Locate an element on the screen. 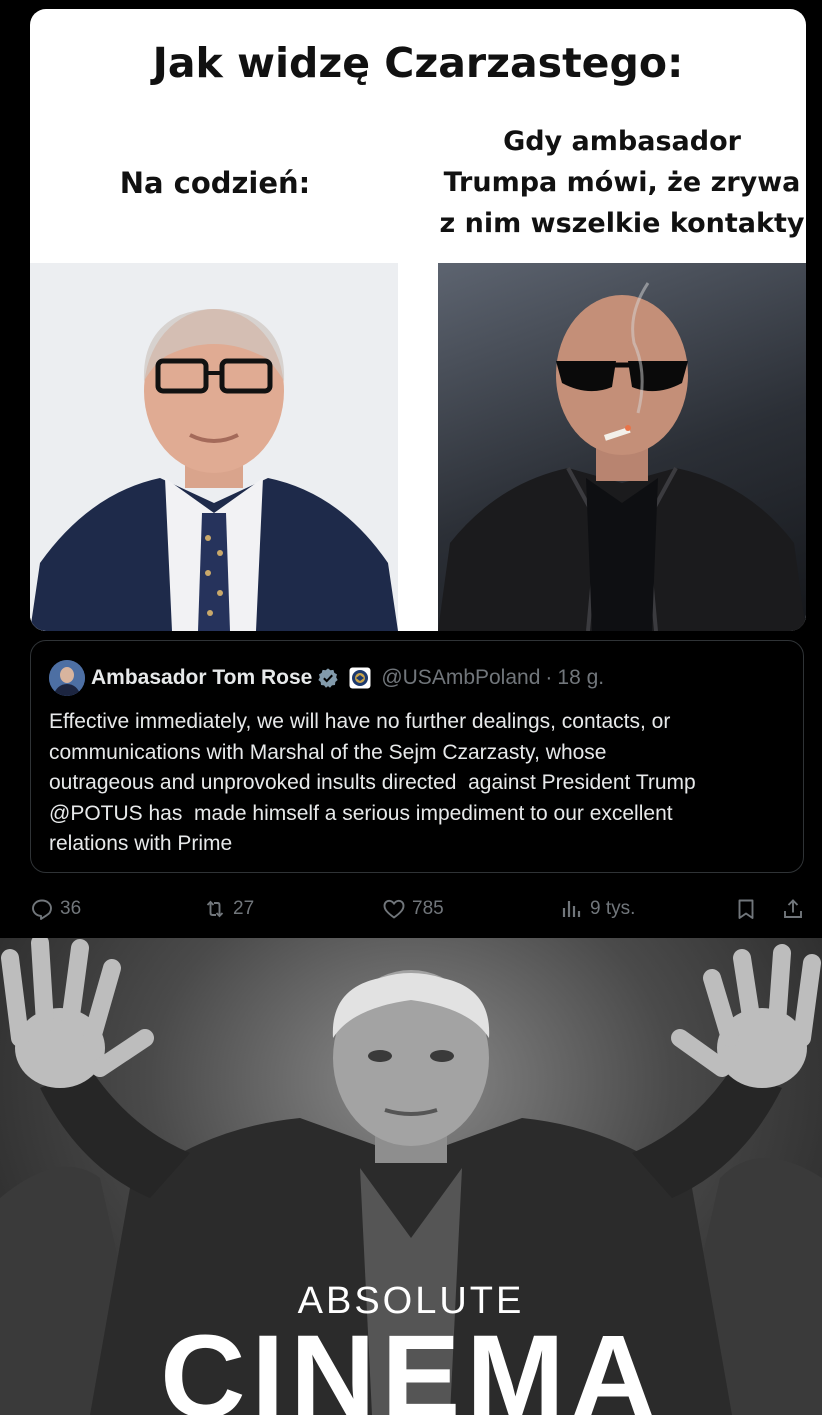 The width and height of the screenshot is (822, 1415). photo-right-leather-jacket is located at coordinates (622, 447).